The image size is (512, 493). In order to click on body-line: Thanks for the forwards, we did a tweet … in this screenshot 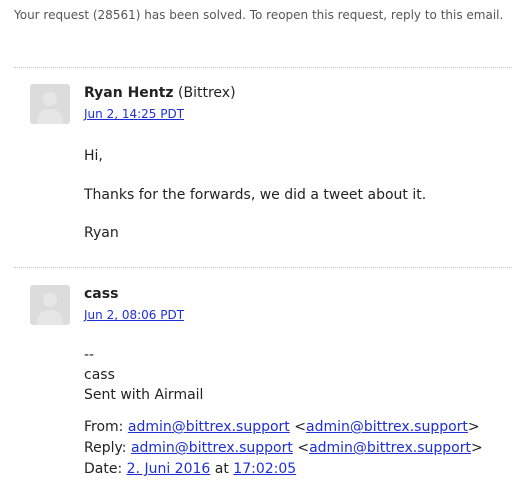, I will do `click(255, 195)`.